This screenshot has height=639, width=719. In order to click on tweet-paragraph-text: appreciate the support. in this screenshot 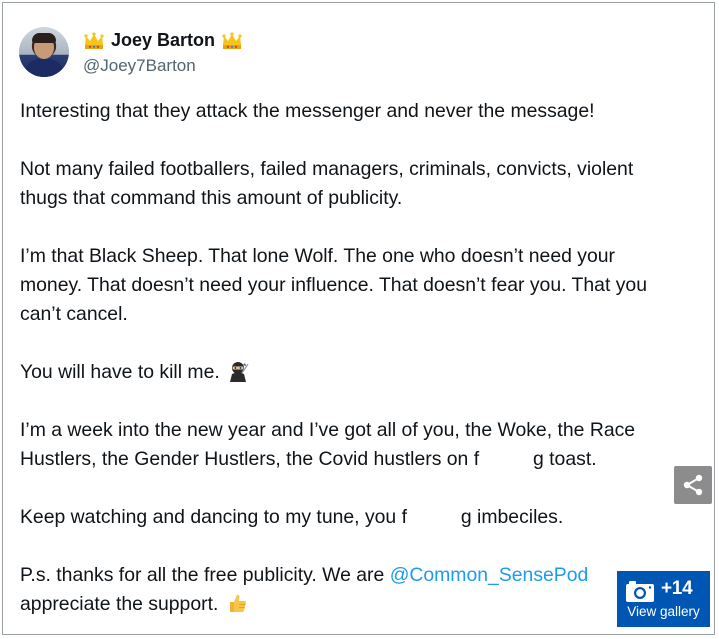, I will do `click(119, 604)`.